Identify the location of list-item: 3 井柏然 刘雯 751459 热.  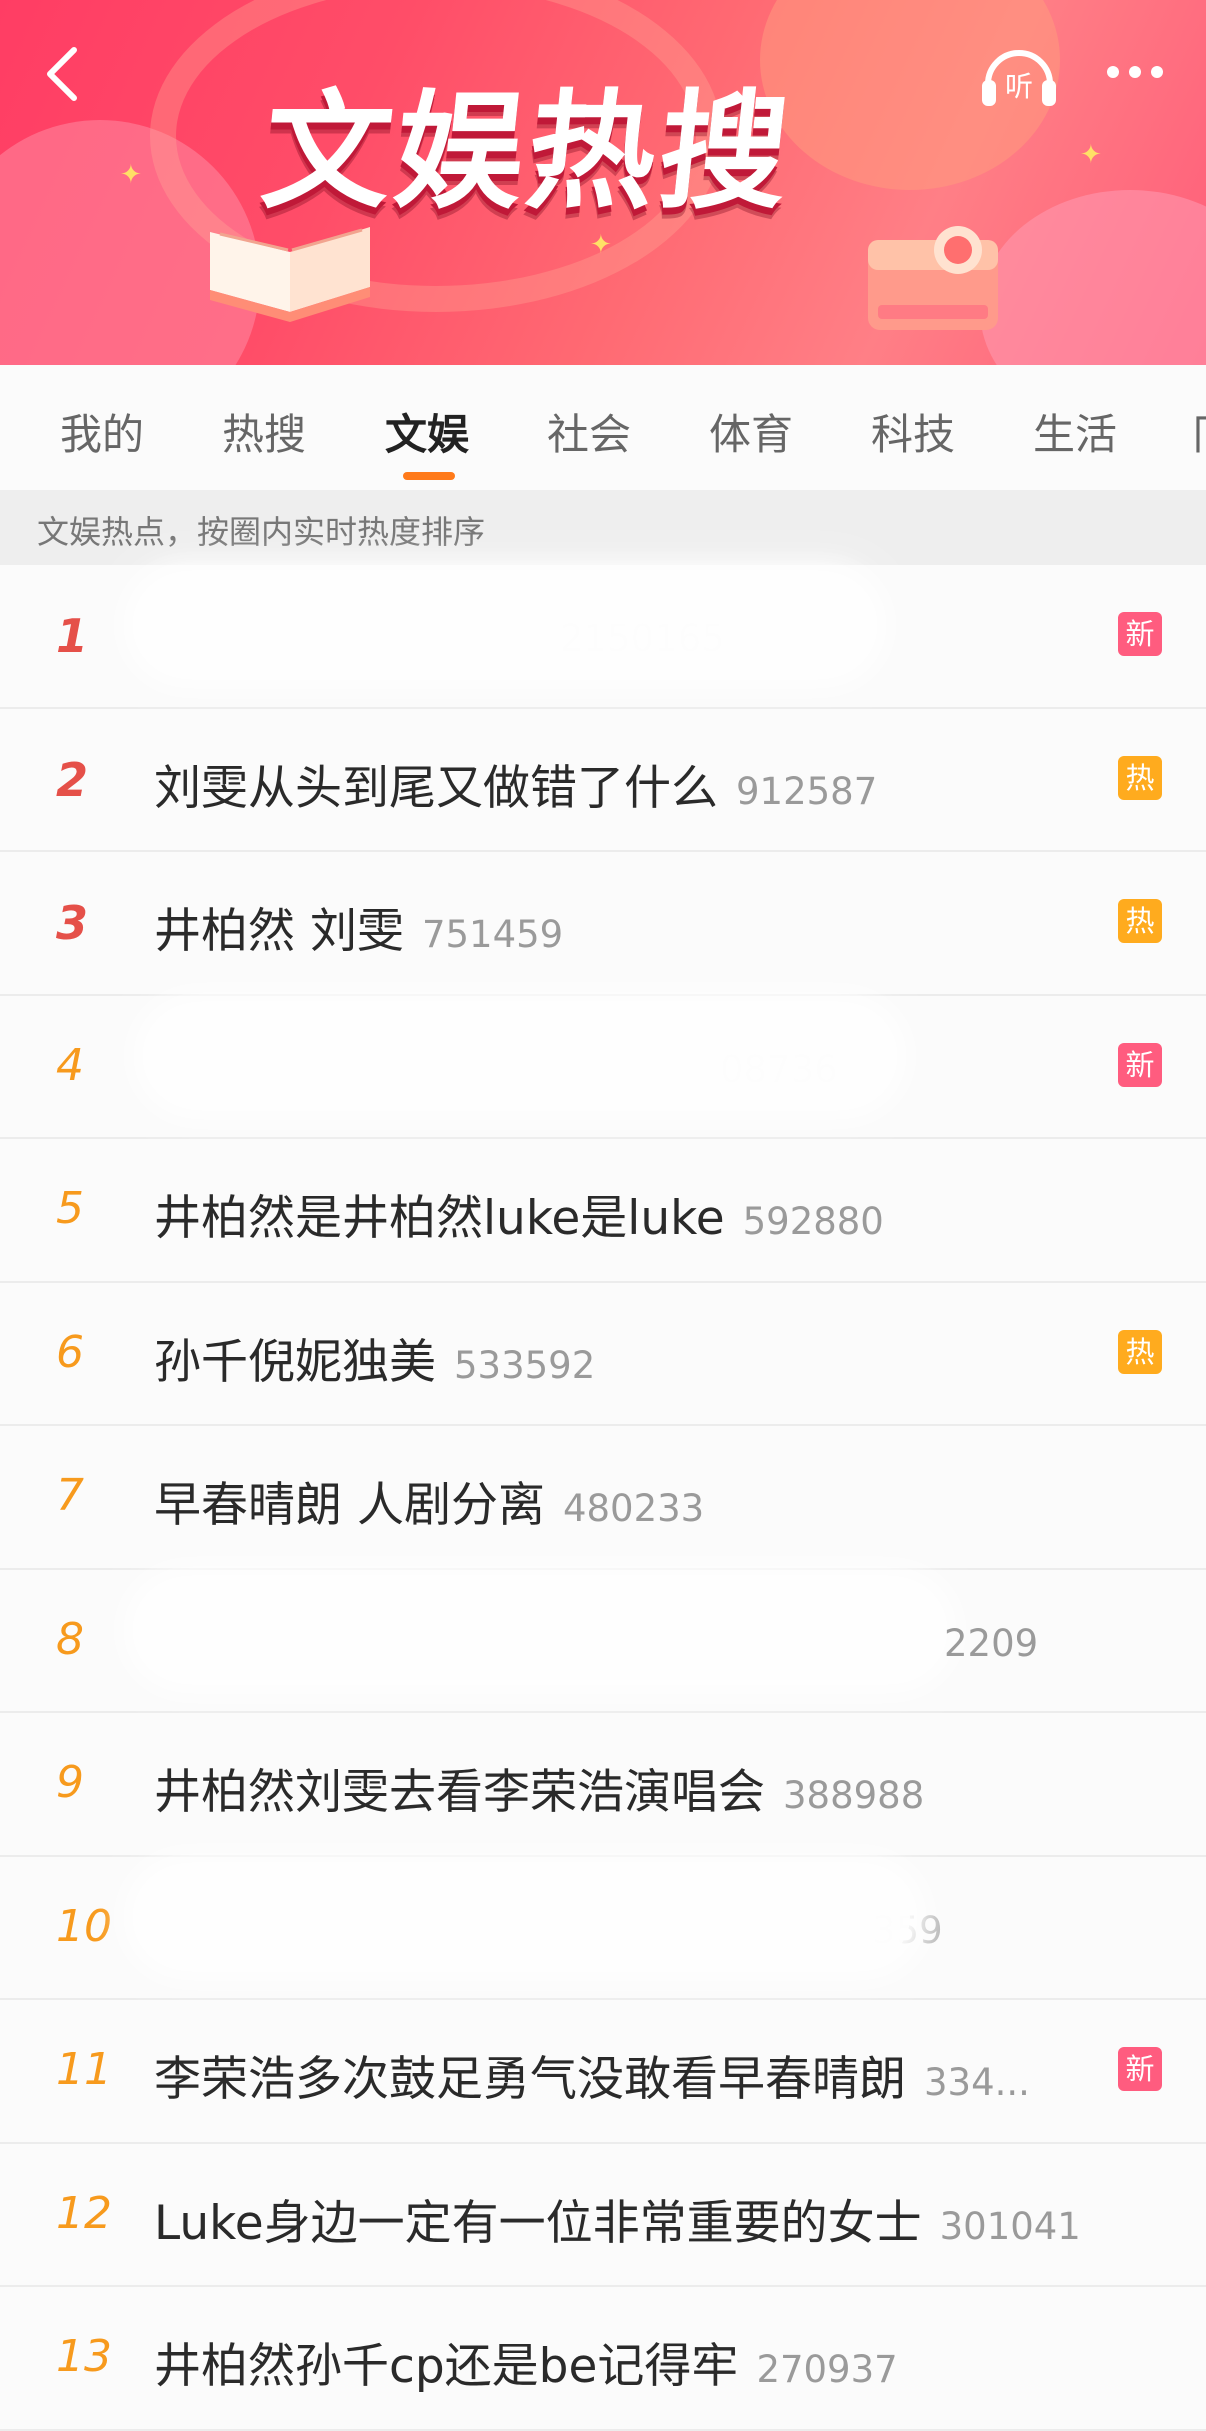
(603, 924).